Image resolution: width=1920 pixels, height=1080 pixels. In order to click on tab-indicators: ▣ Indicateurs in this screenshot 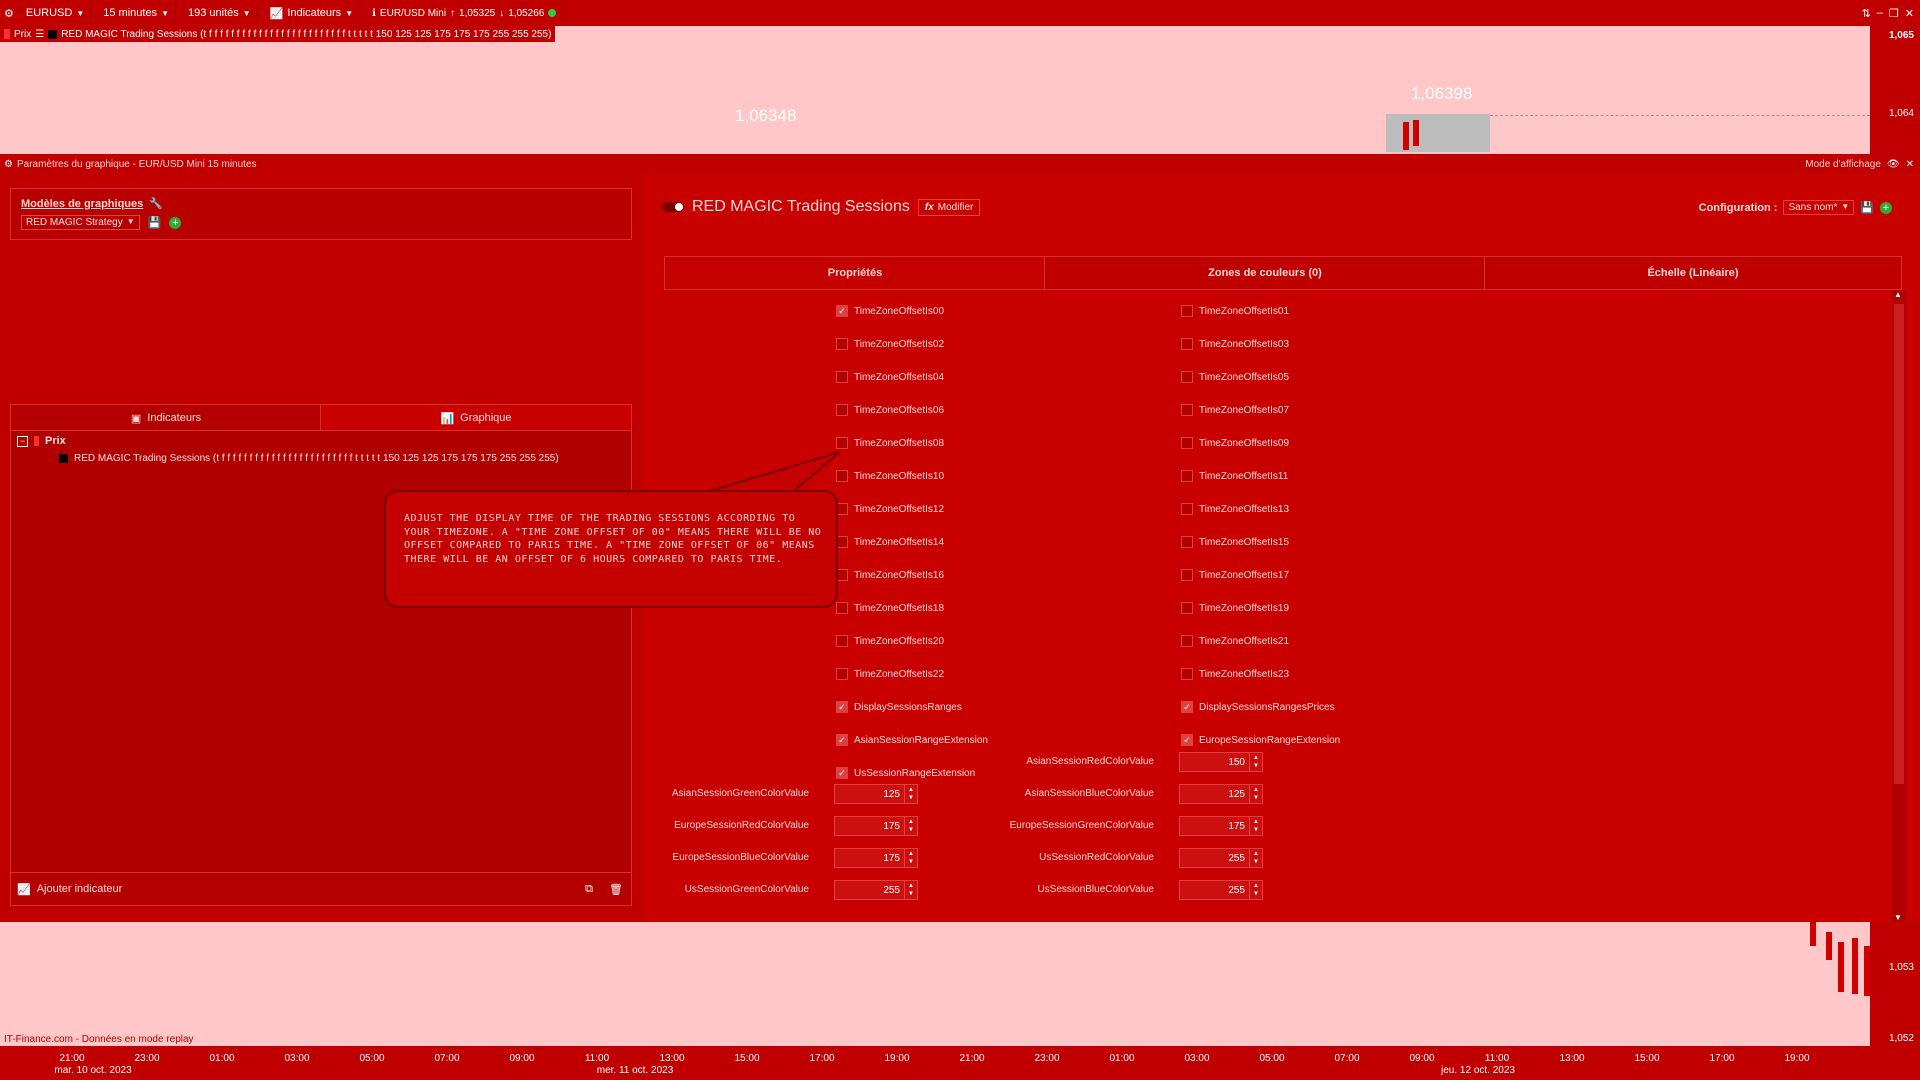, I will do `click(166, 418)`.